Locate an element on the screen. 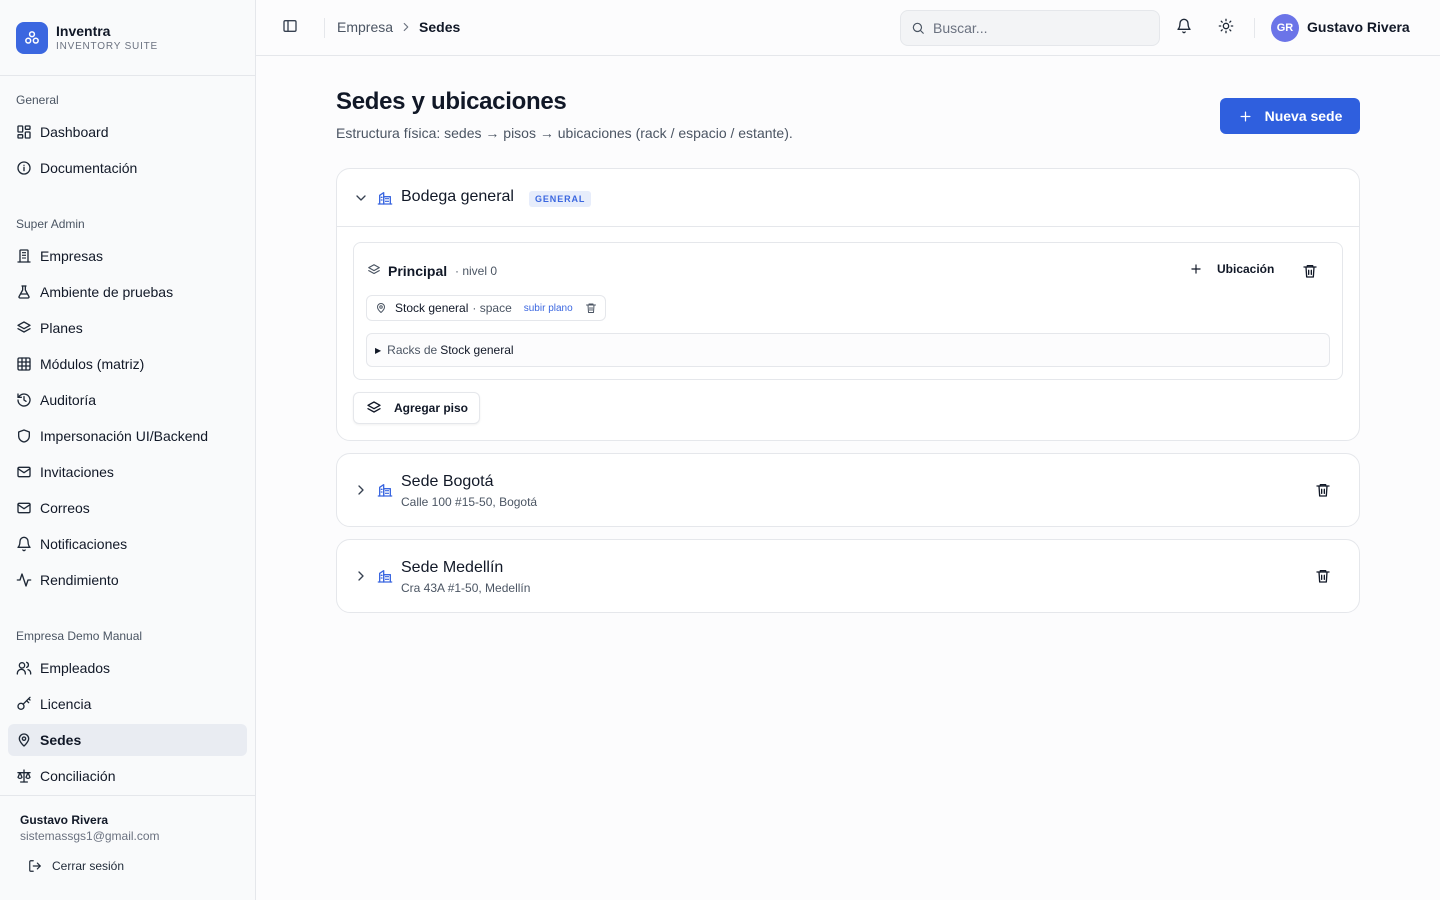  sidebar-item-label: Rendimiento is located at coordinates (79, 580).